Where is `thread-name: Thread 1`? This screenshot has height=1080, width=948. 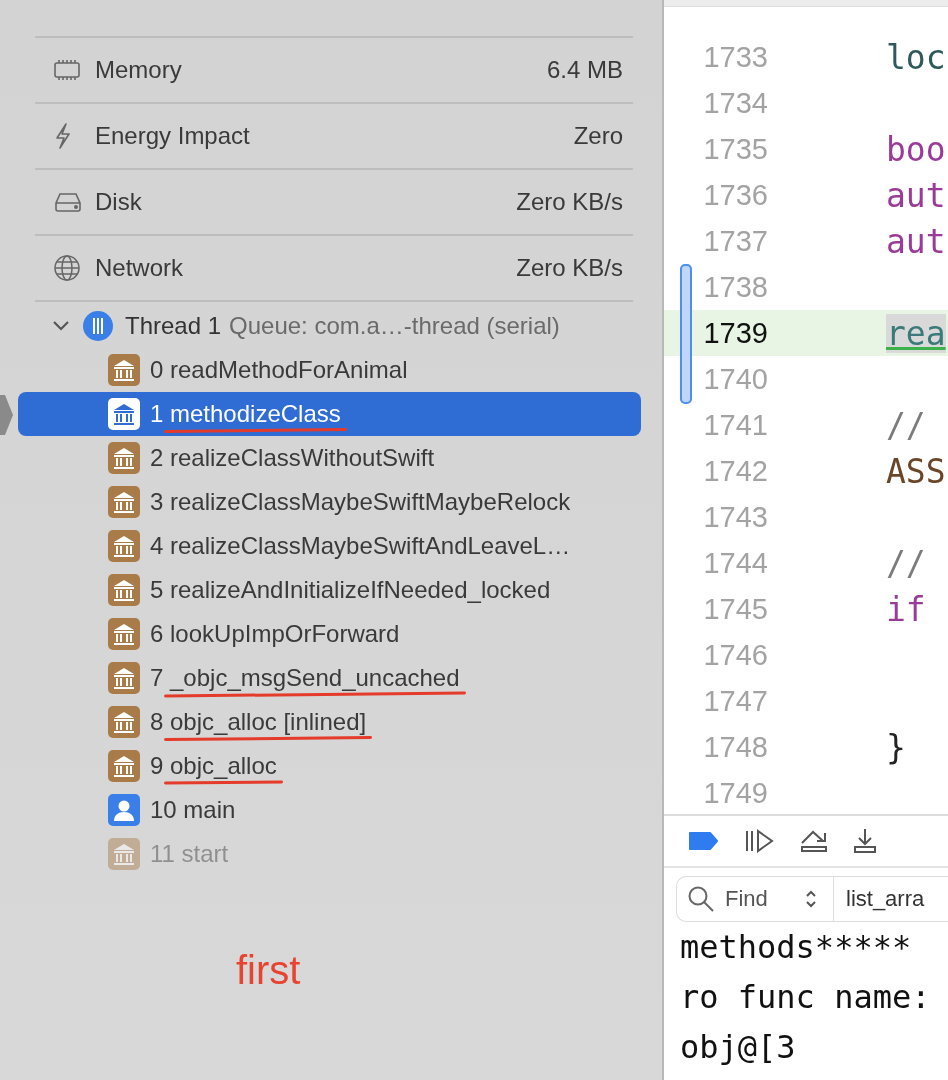
thread-name: Thread 1 is located at coordinates (173, 326).